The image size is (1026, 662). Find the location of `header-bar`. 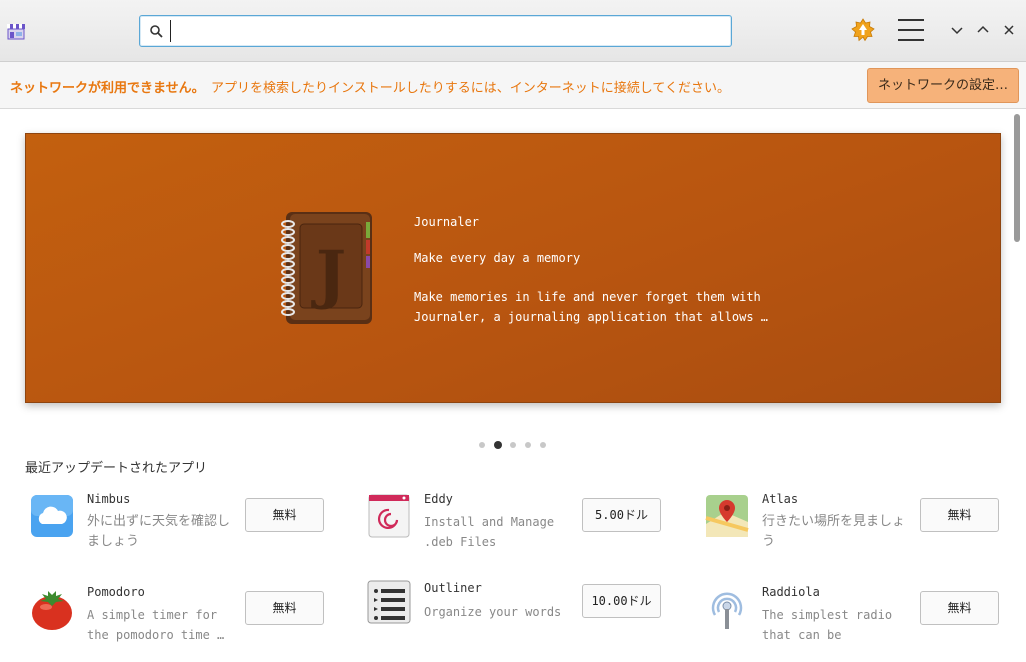

header-bar is located at coordinates (513, 31).